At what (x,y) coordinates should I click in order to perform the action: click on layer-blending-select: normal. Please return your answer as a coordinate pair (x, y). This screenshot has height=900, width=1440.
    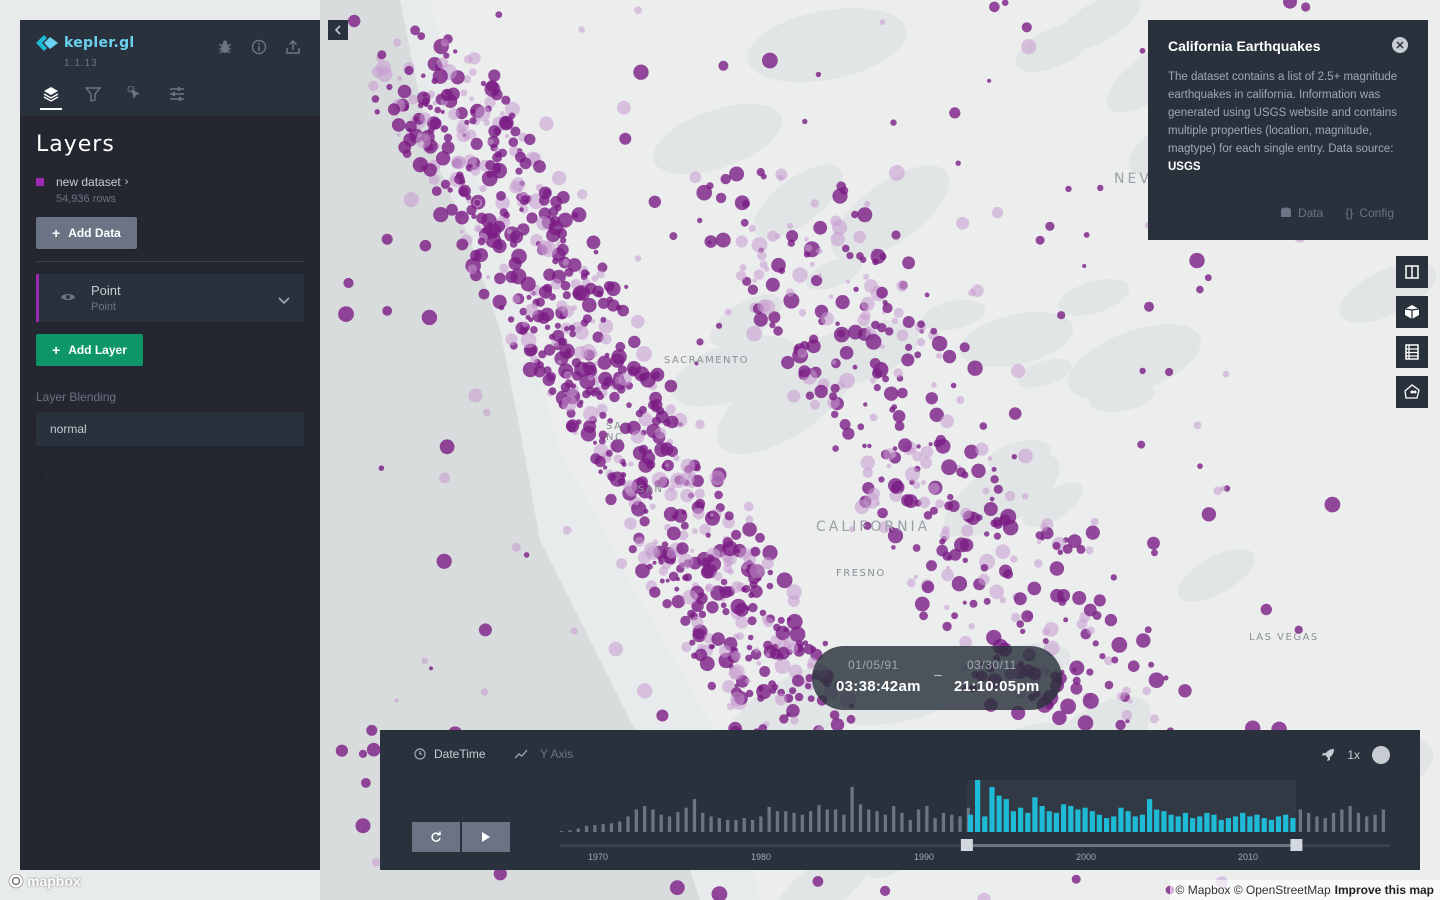
    Looking at the image, I should click on (170, 429).